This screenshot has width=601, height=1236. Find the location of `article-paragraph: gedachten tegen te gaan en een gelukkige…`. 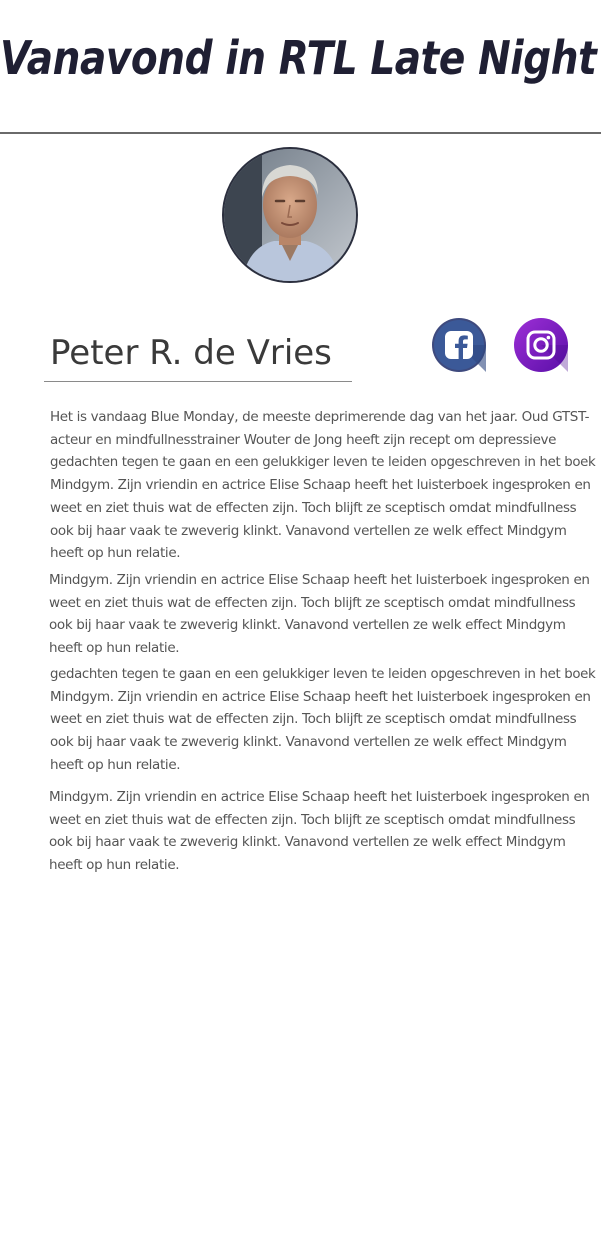

article-paragraph: gedachten tegen te gaan en een gelukkige… is located at coordinates (323, 720).